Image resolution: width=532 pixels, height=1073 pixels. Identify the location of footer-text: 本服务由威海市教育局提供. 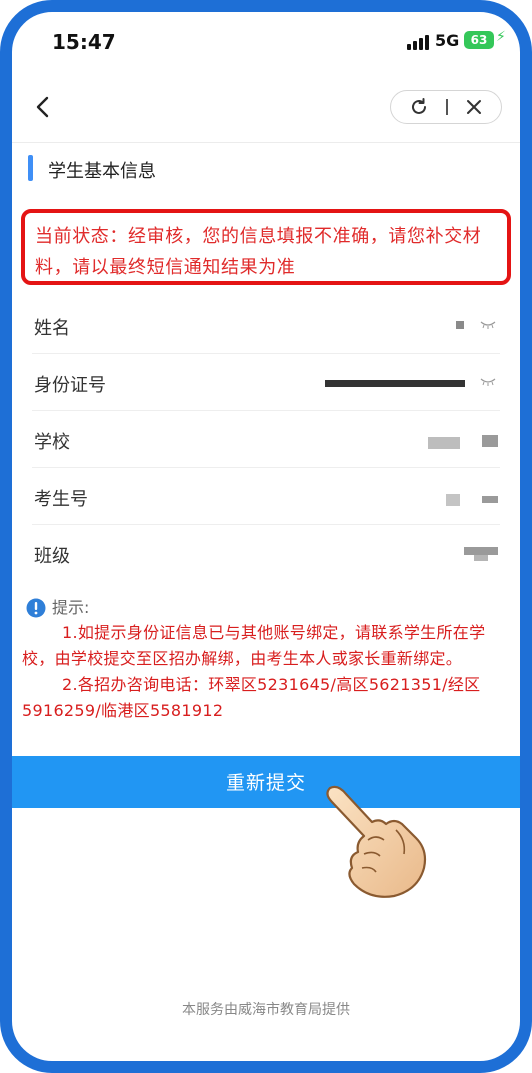
(266, 1010).